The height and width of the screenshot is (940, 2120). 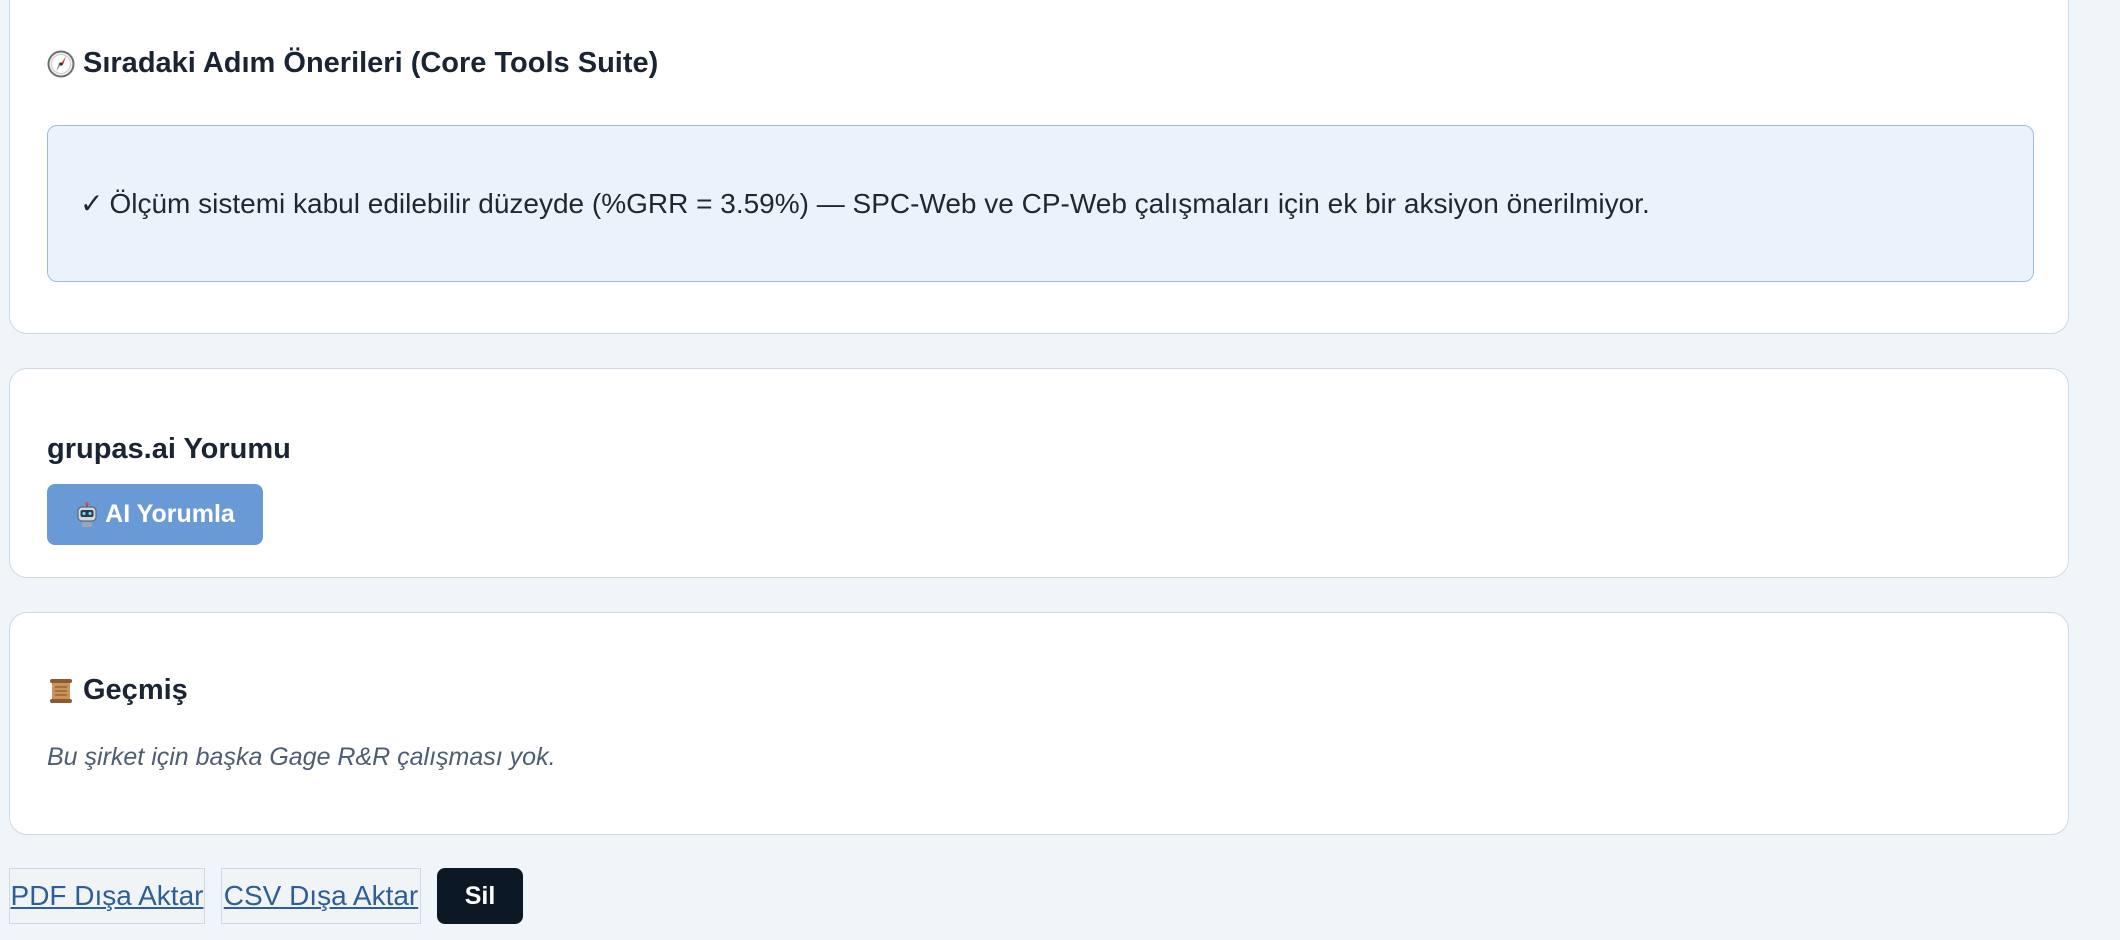 What do you see at coordinates (480, 896) in the screenshot?
I see `delete-button: Sil` at bounding box center [480, 896].